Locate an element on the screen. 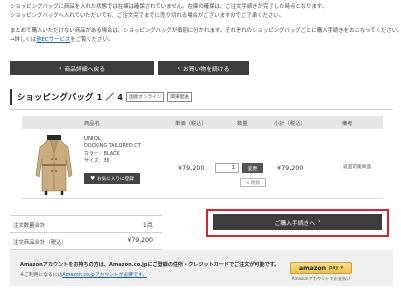 The image size is (401, 306). item-subtotal: ¥79,200 is located at coordinates (290, 168).